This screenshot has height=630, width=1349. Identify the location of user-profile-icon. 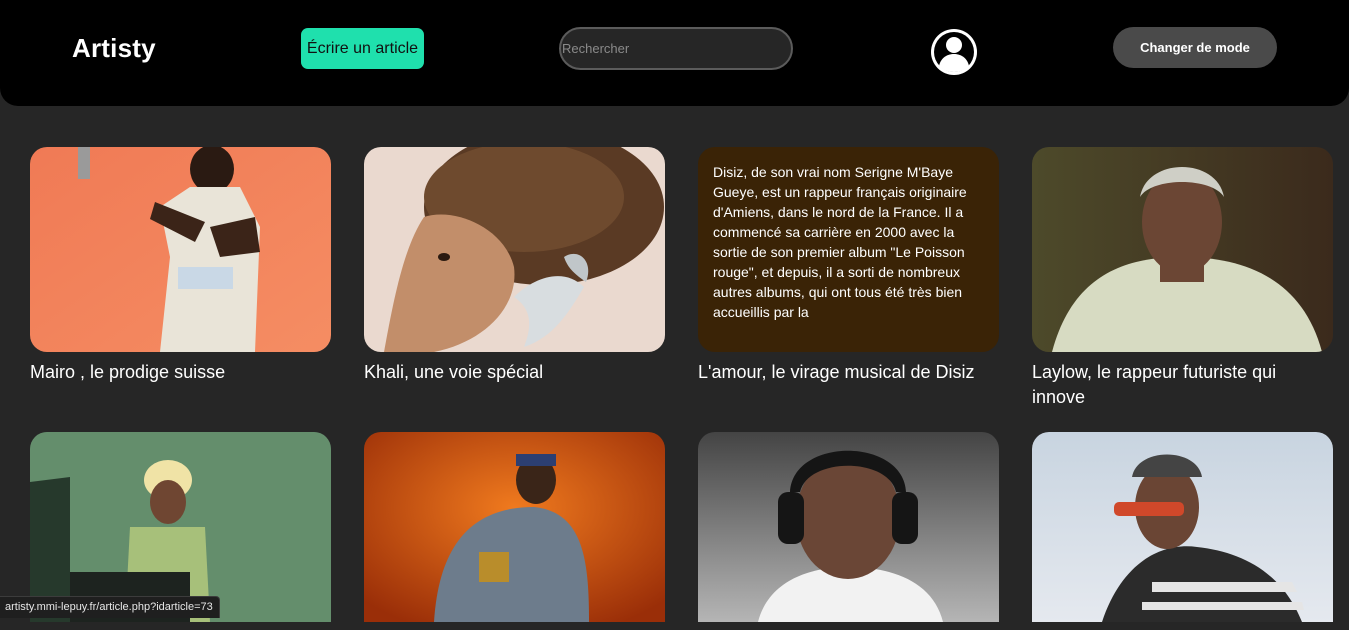
(954, 52).